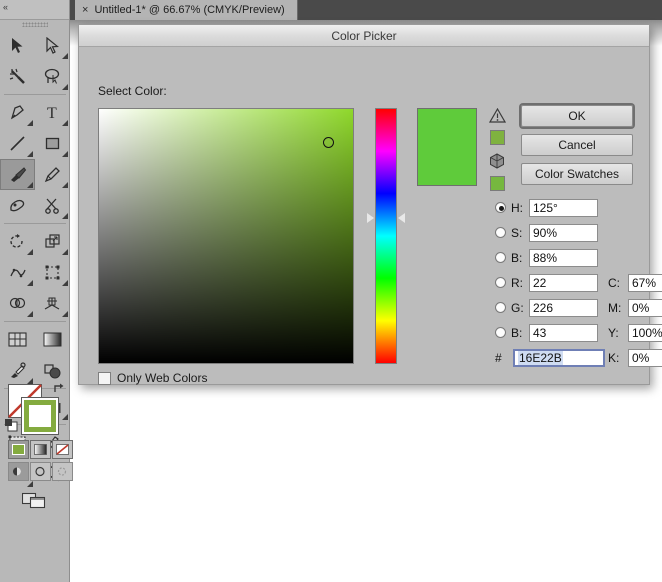 The height and width of the screenshot is (582, 662). Describe the element at coordinates (152, 378) in the screenshot. I see `only-web-colors-row: Only Web Colors` at that location.